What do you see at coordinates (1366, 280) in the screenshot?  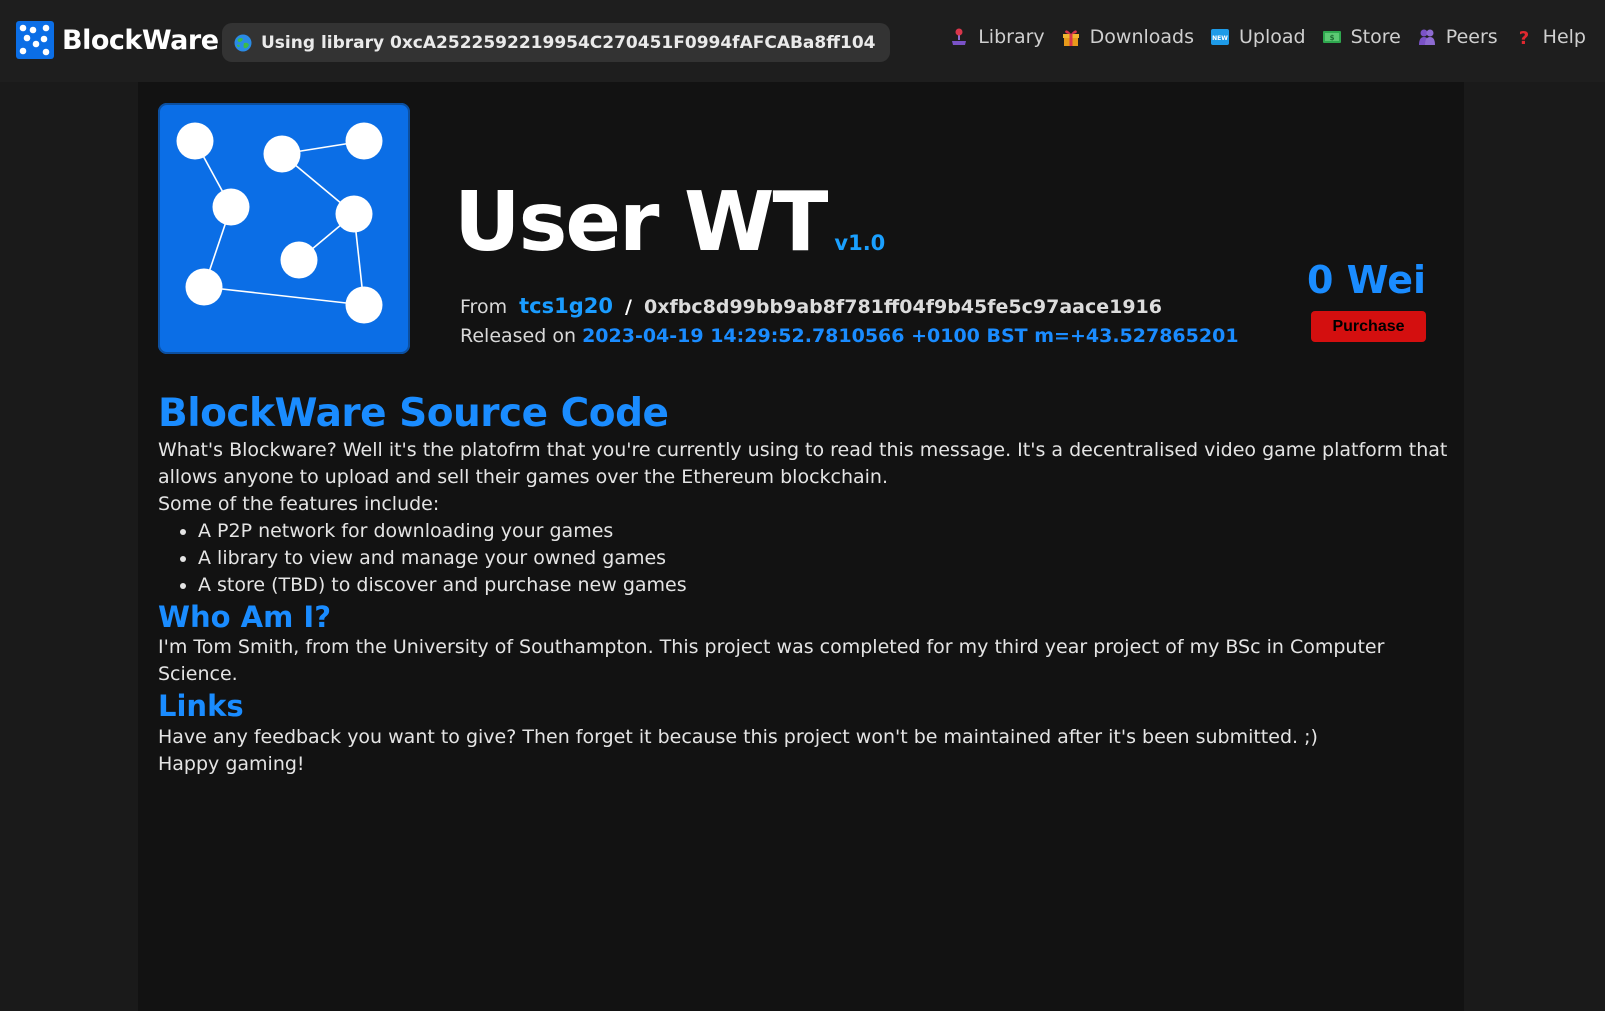 I see `price-label: 0 Wei` at bounding box center [1366, 280].